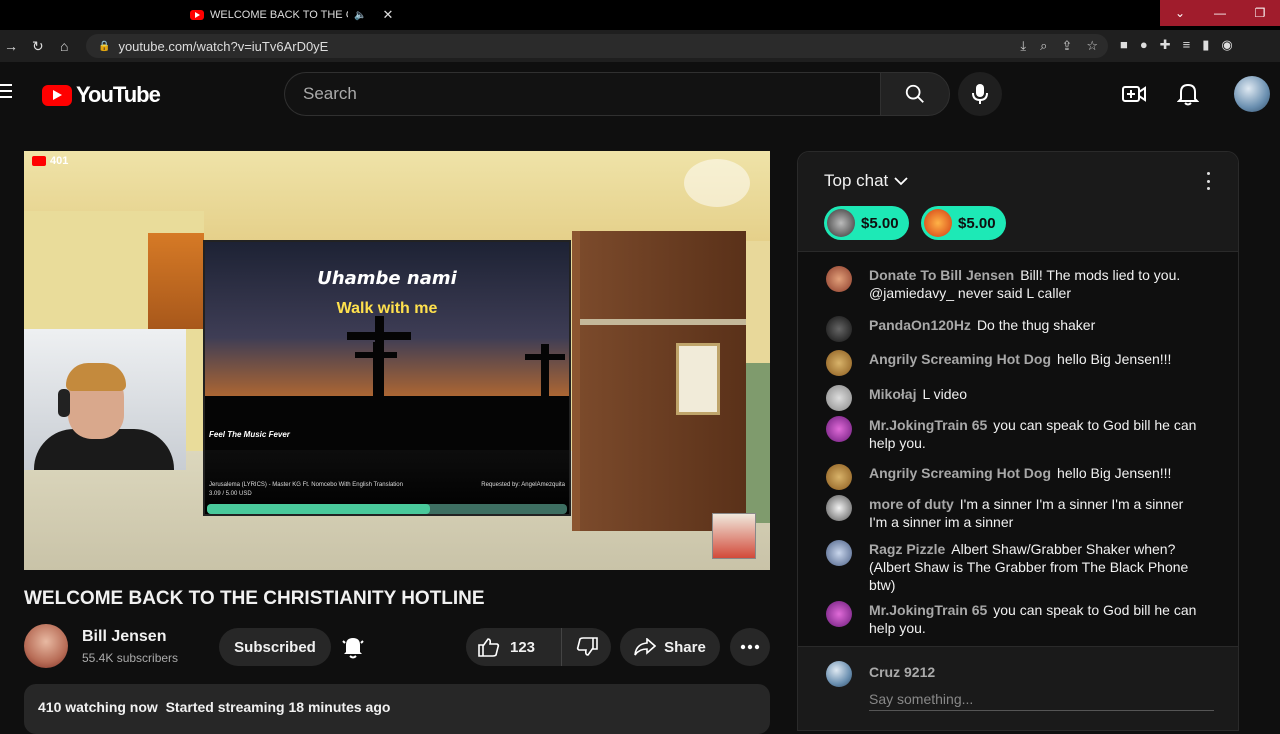 This screenshot has width=1280, height=734. I want to click on notification-bell-button, so click(353, 647).